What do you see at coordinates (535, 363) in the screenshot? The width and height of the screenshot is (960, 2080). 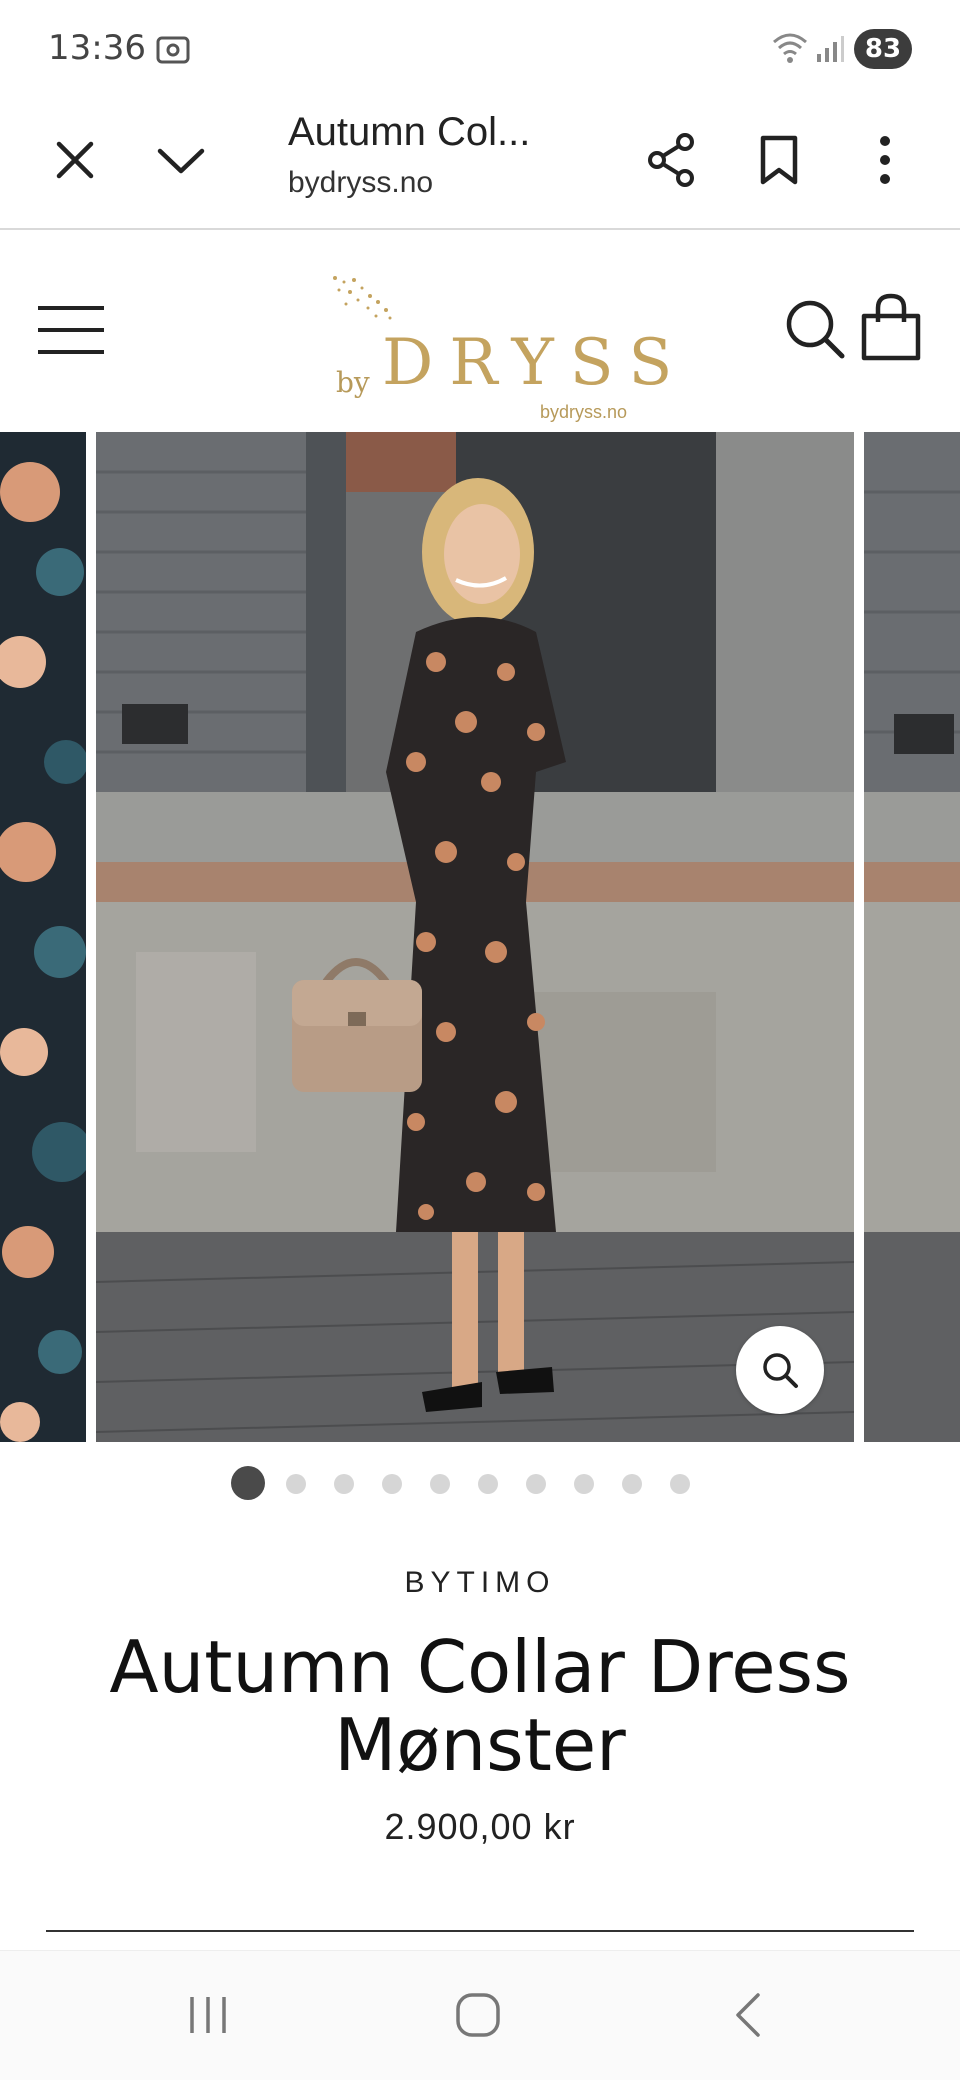 I see `logo-name: DRYSS` at bounding box center [535, 363].